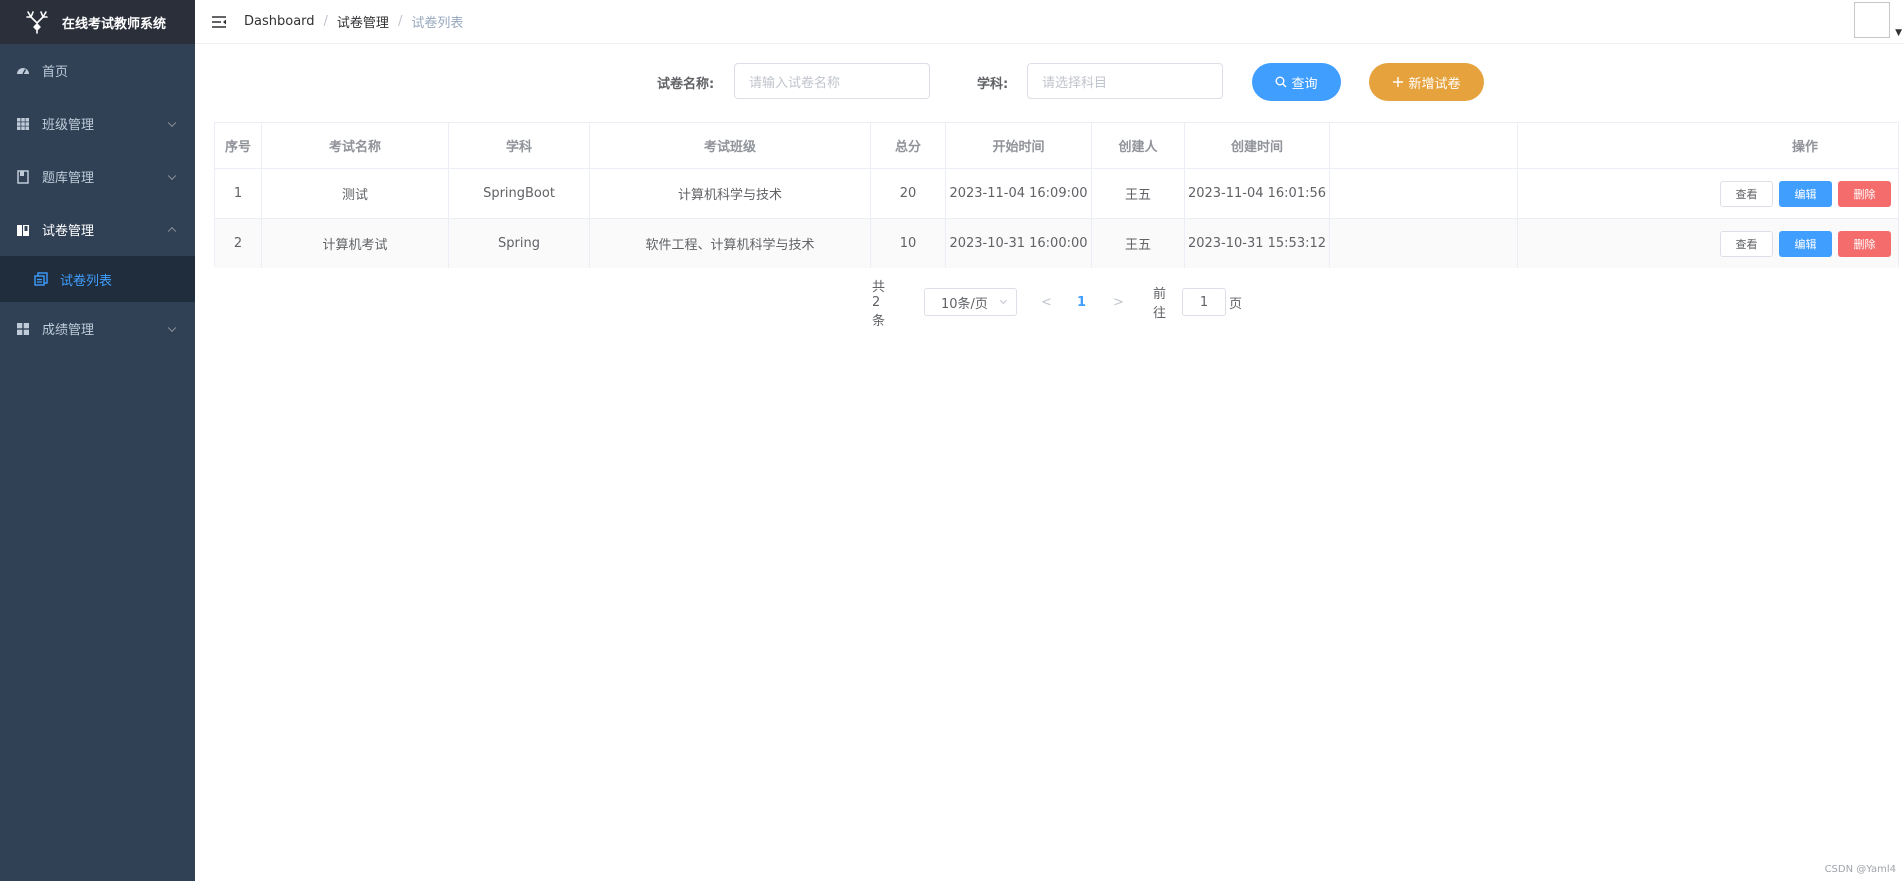  What do you see at coordinates (37, 22) in the screenshot?
I see `deer-antler-icon` at bounding box center [37, 22].